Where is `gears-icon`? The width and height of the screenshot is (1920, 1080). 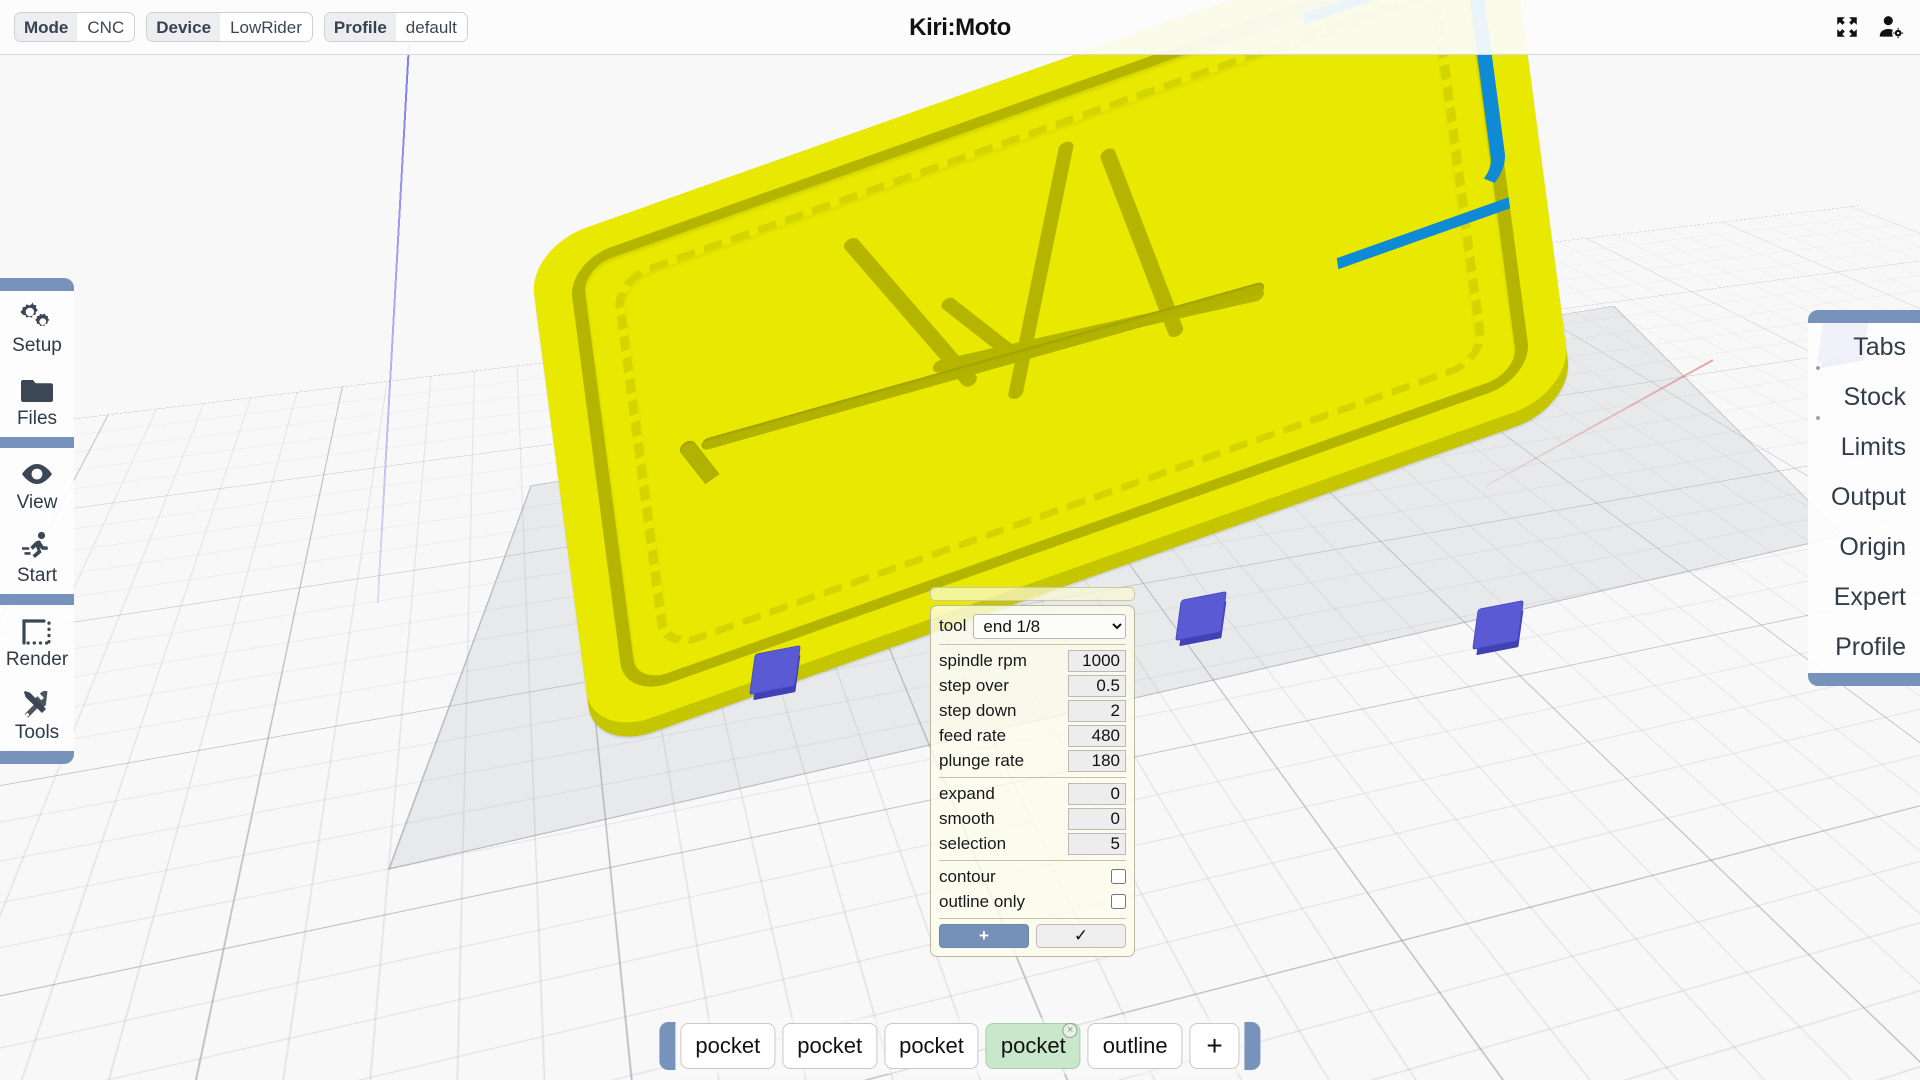
gears-icon is located at coordinates (37, 317).